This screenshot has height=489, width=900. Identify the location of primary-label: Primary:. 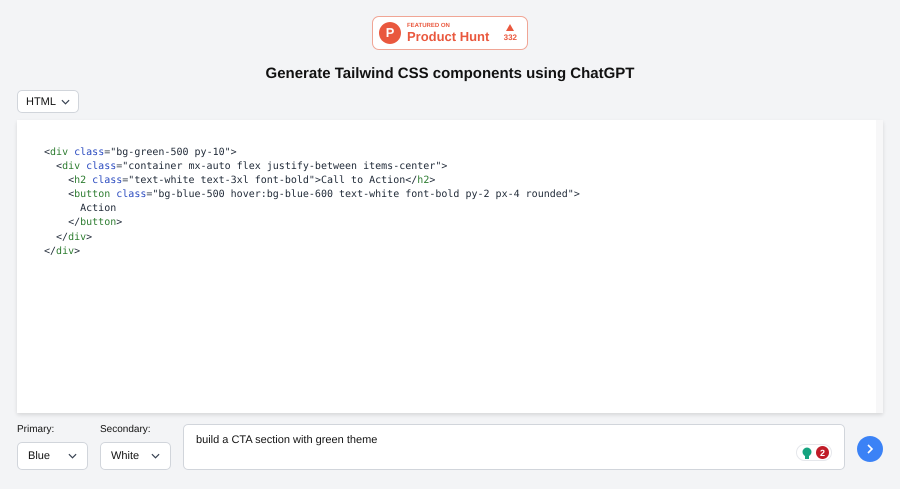
(36, 430).